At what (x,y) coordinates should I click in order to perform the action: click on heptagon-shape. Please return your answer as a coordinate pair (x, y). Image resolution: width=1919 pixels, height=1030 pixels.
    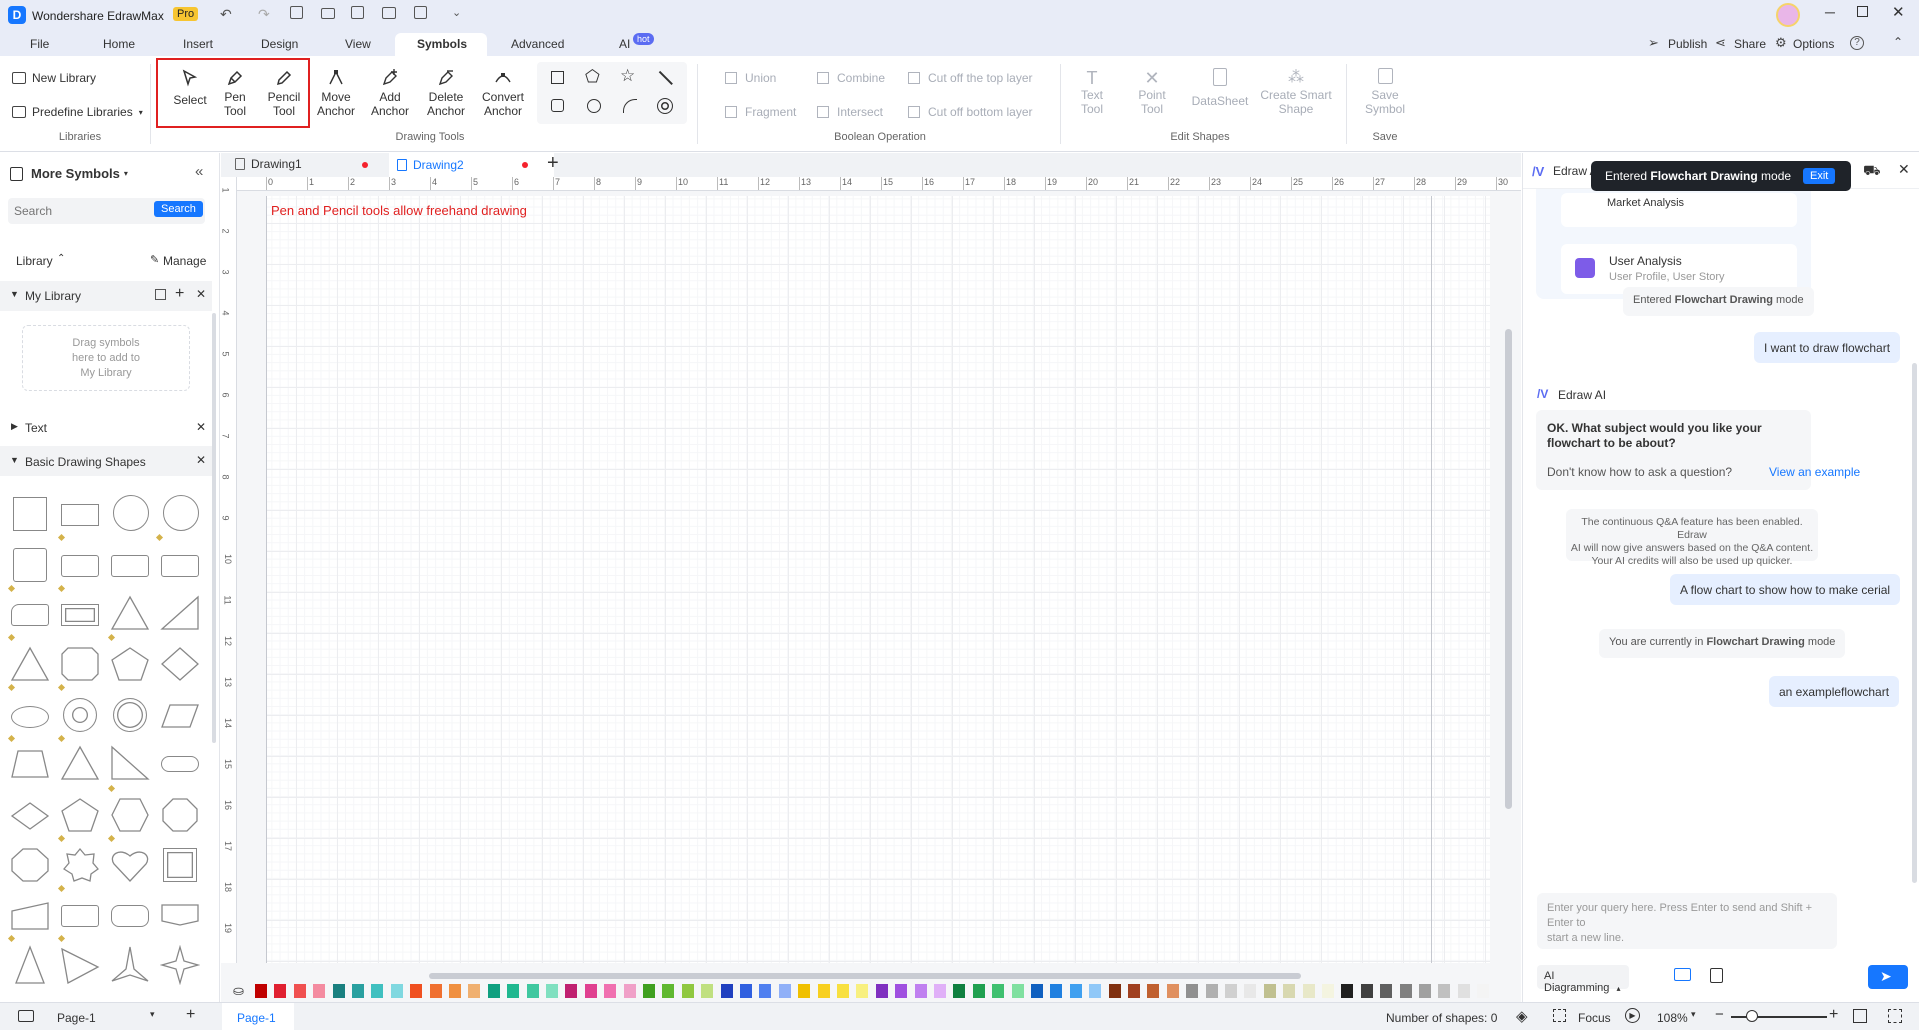
    Looking at the image, I should click on (180, 815).